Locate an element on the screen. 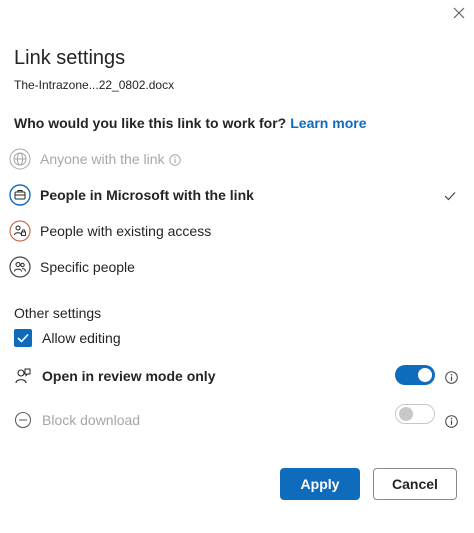 This screenshot has height=533, width=474. option-specific-people: Specific people is located at coordinates (238, 267).